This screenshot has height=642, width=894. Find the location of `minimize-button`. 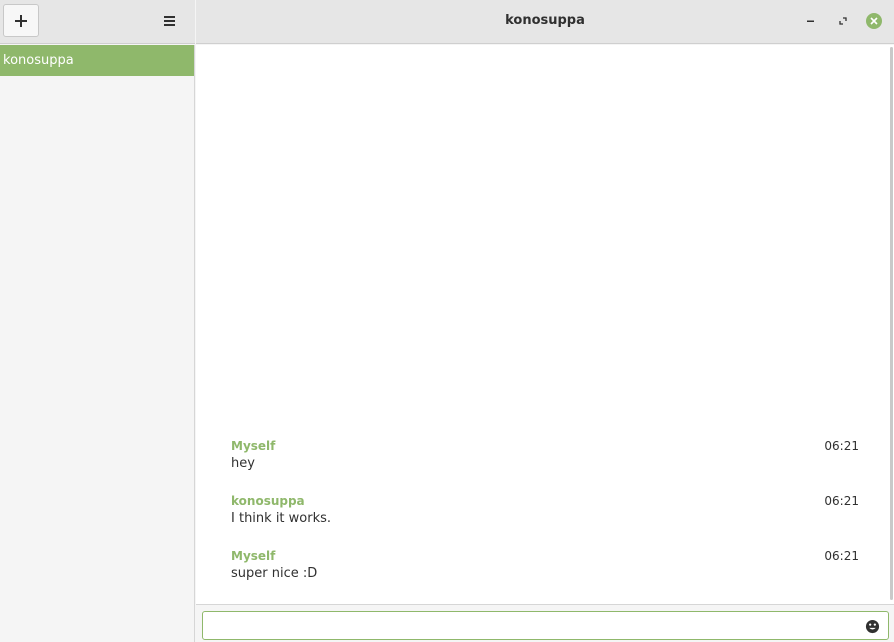

minimize-button is located at coordinates (811, 21).